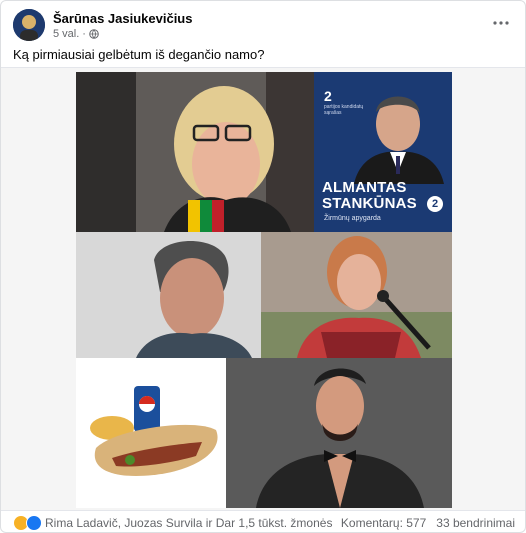  I want to click on photo-woman-microphone, so click(356, 295).